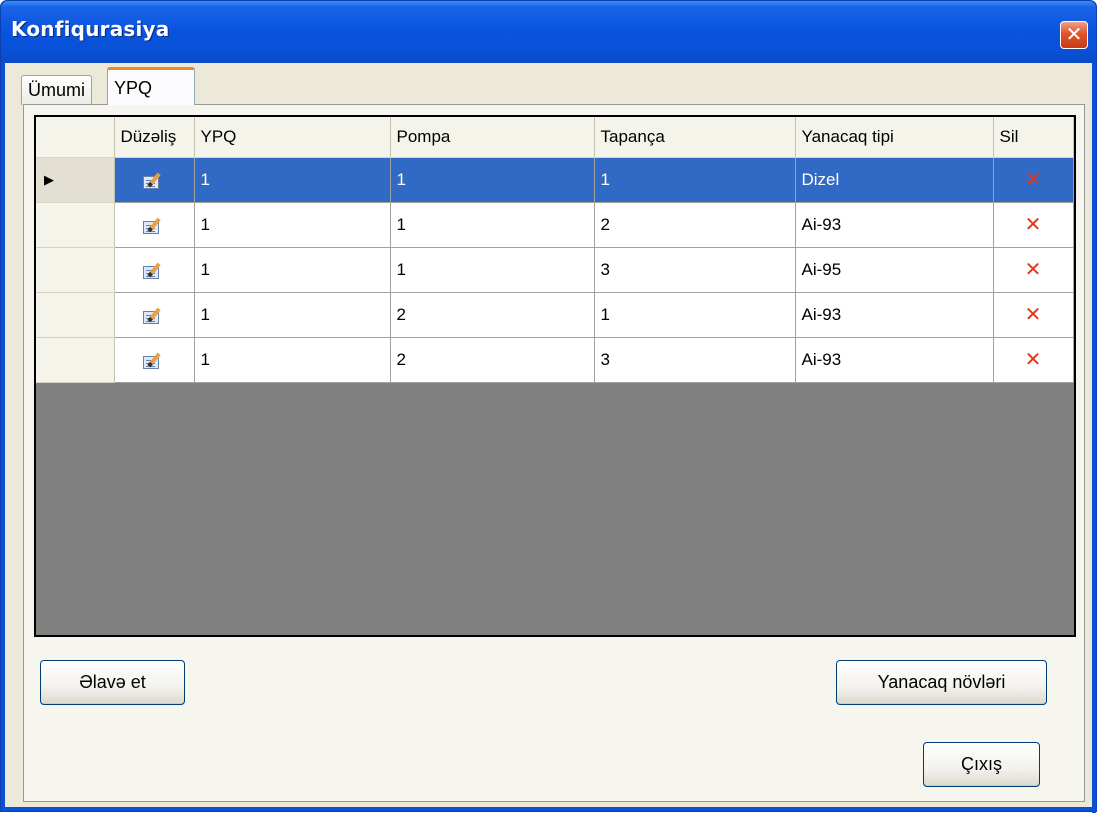  I want to click on tab-umumi-label: Ümumi, so click(56, 90).